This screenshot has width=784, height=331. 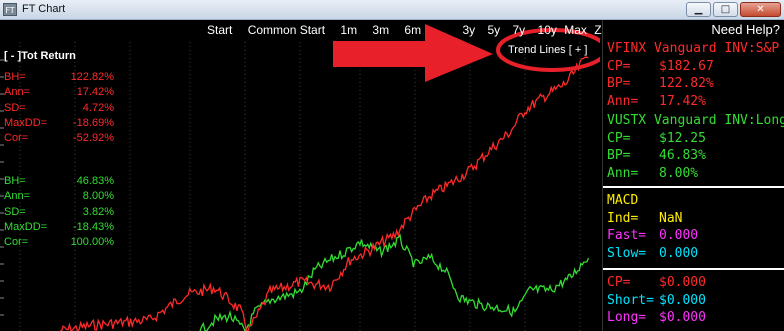 What do you see at coordinates (380, 30) in the screenshot?
I see `range-3m-button: 3m` at bounding box center [380, 30].